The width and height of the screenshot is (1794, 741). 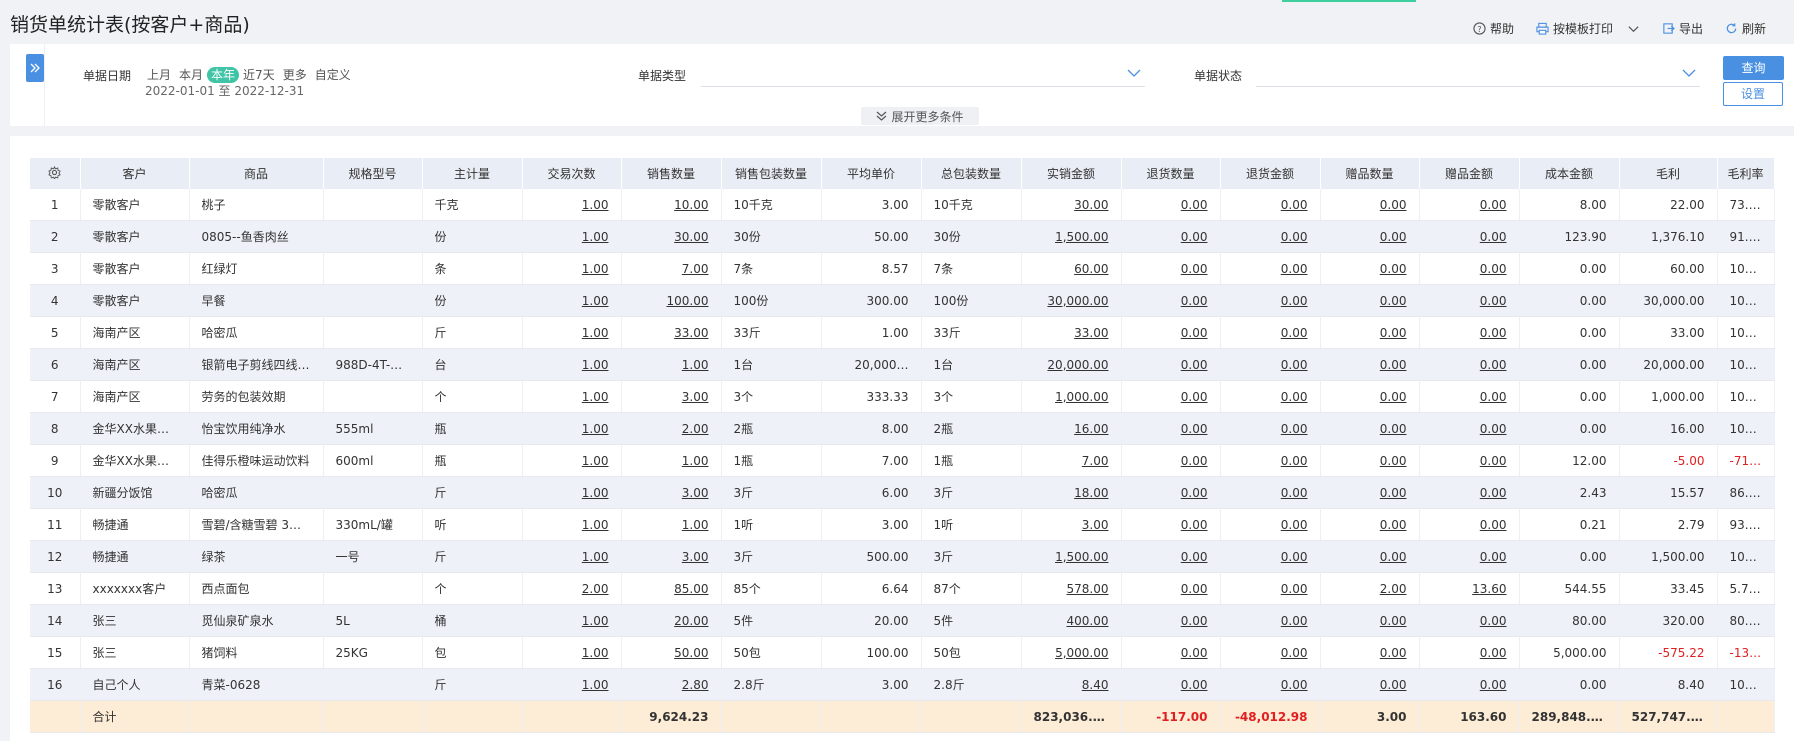 I want to click on table-cell: 1,000.00, so click(x=1071, y=396).